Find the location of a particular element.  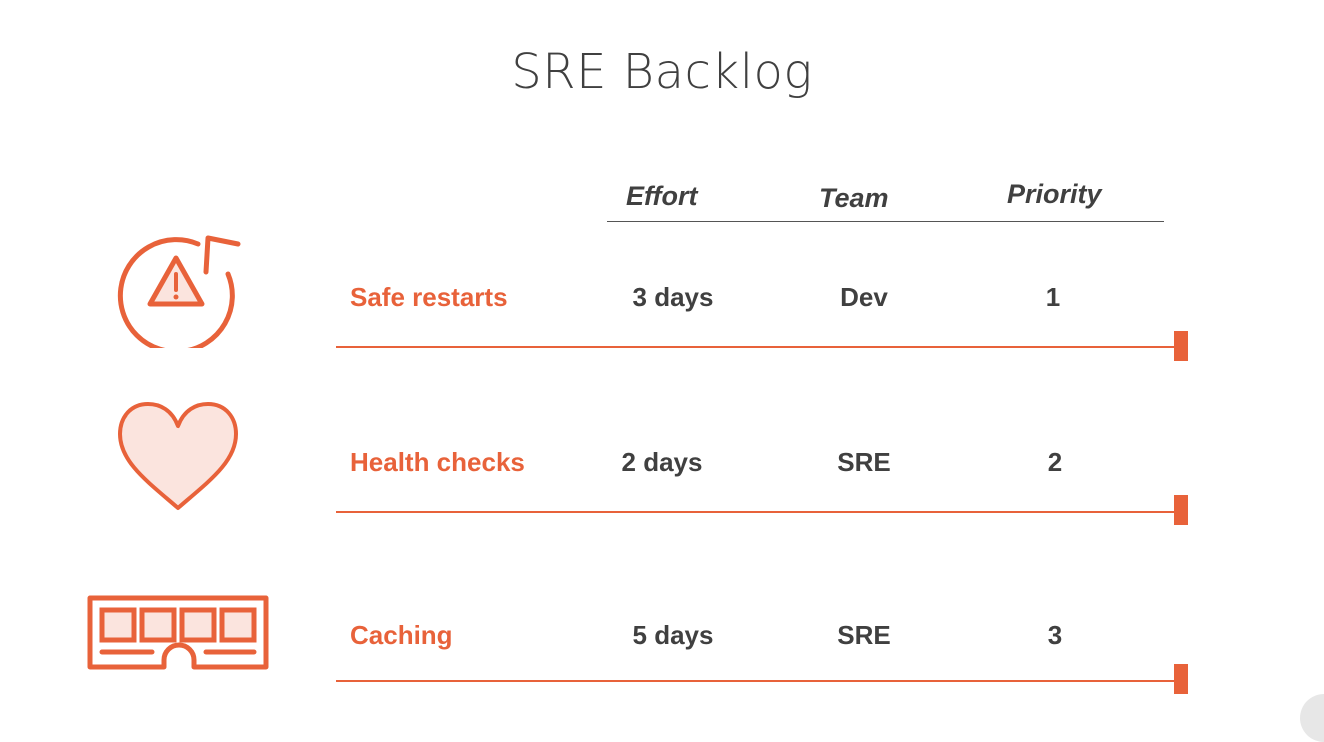

heart-icon is located at coordinates (178, 456).